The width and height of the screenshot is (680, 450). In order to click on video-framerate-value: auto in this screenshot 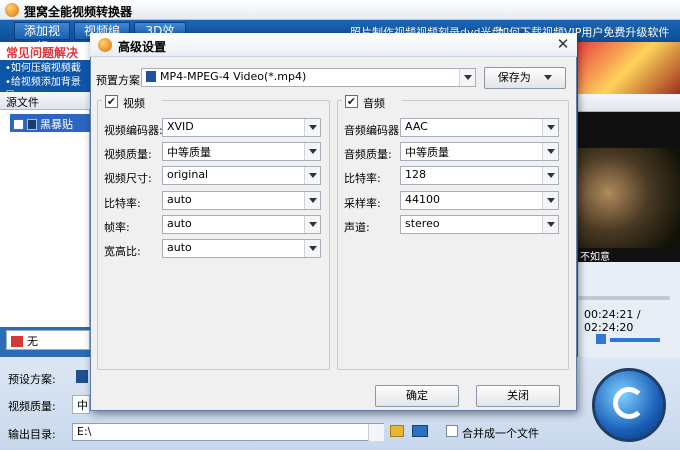, I will do `click(179, 223)`.